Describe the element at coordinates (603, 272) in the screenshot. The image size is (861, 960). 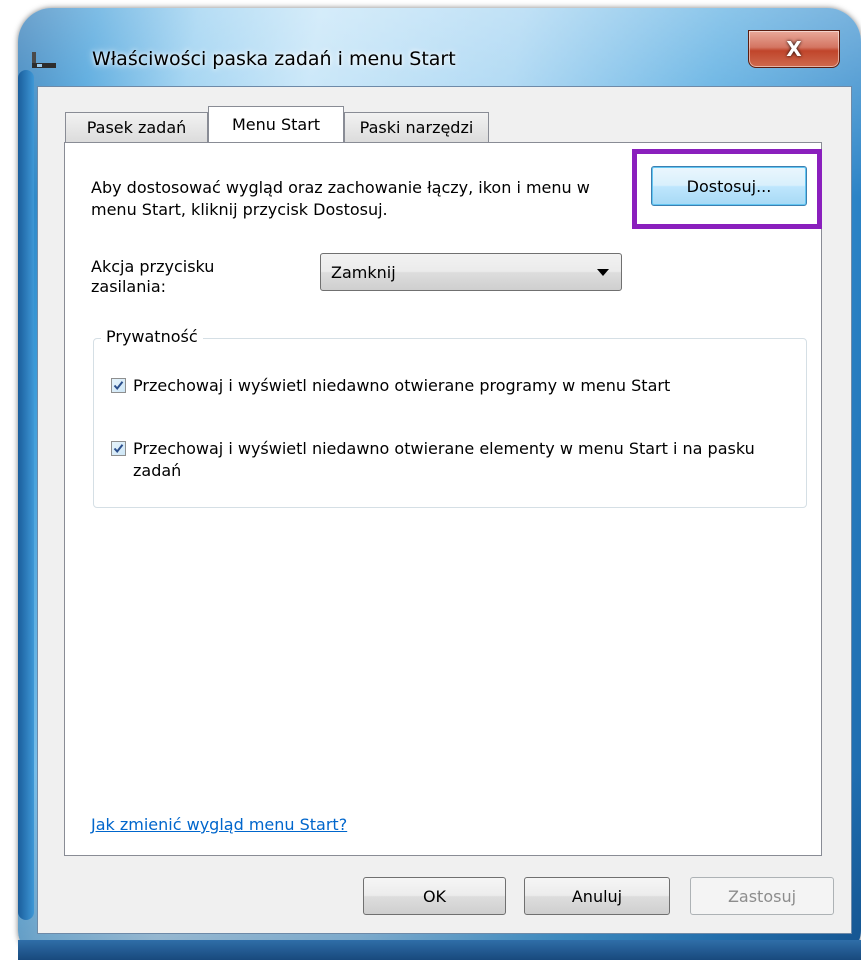
I see `dropdown-arrow-icon` at that location.